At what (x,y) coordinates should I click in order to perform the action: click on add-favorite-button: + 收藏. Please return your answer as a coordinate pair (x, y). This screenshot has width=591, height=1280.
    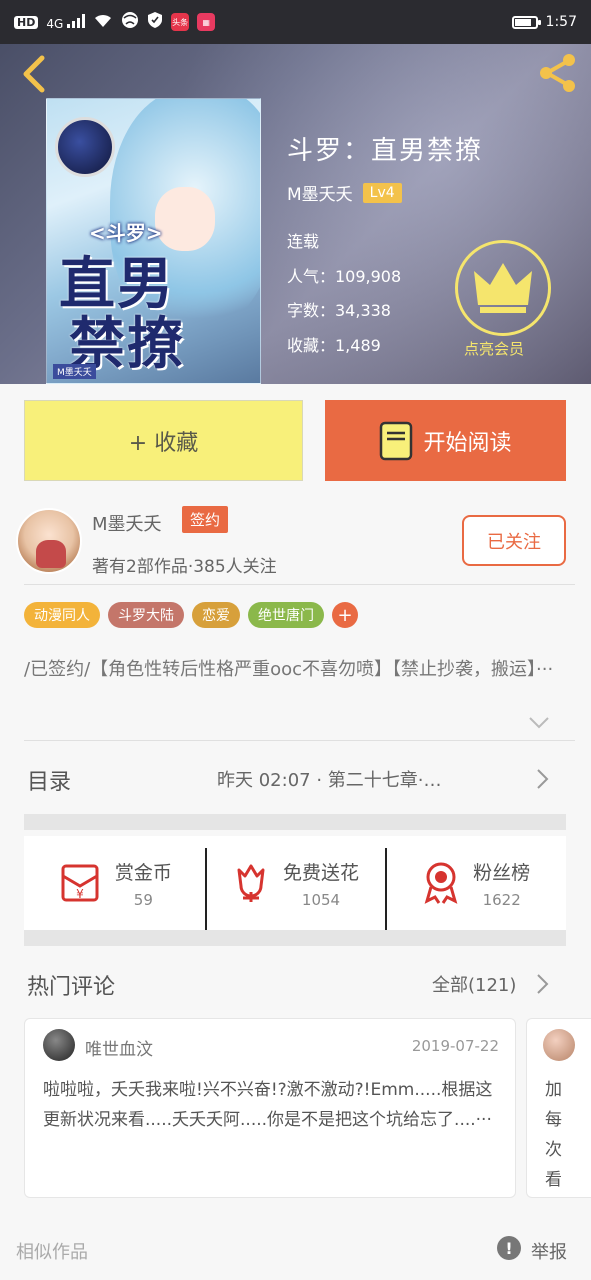
    Looking at the image, I should click on (163, 440).